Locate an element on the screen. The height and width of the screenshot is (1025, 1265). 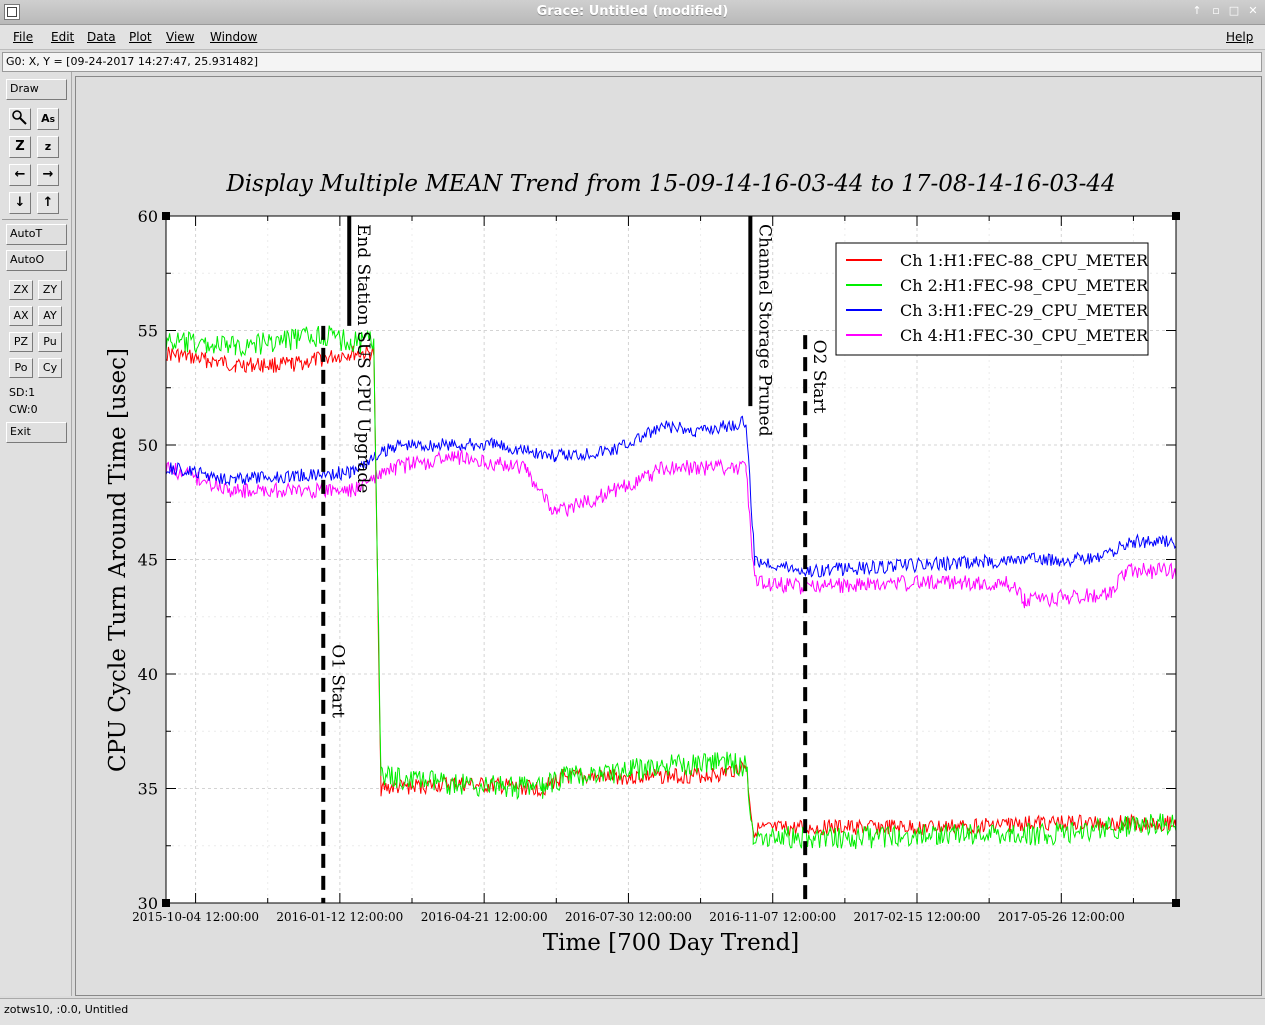
event-label: O1 Start is located at coordinates (337, 681).